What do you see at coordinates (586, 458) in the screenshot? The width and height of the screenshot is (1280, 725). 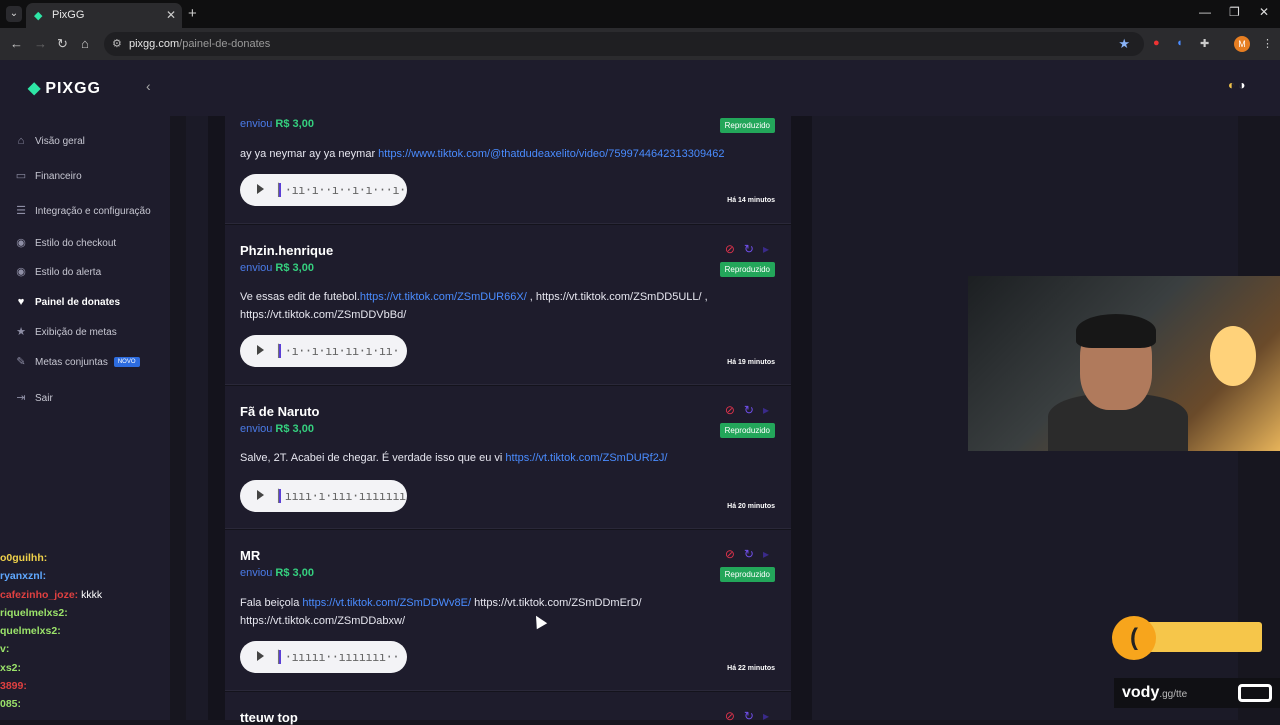 I see `message-link: https://vt.tiktok.com/ZSmDURf2J/` at bounding box center [586, 458].